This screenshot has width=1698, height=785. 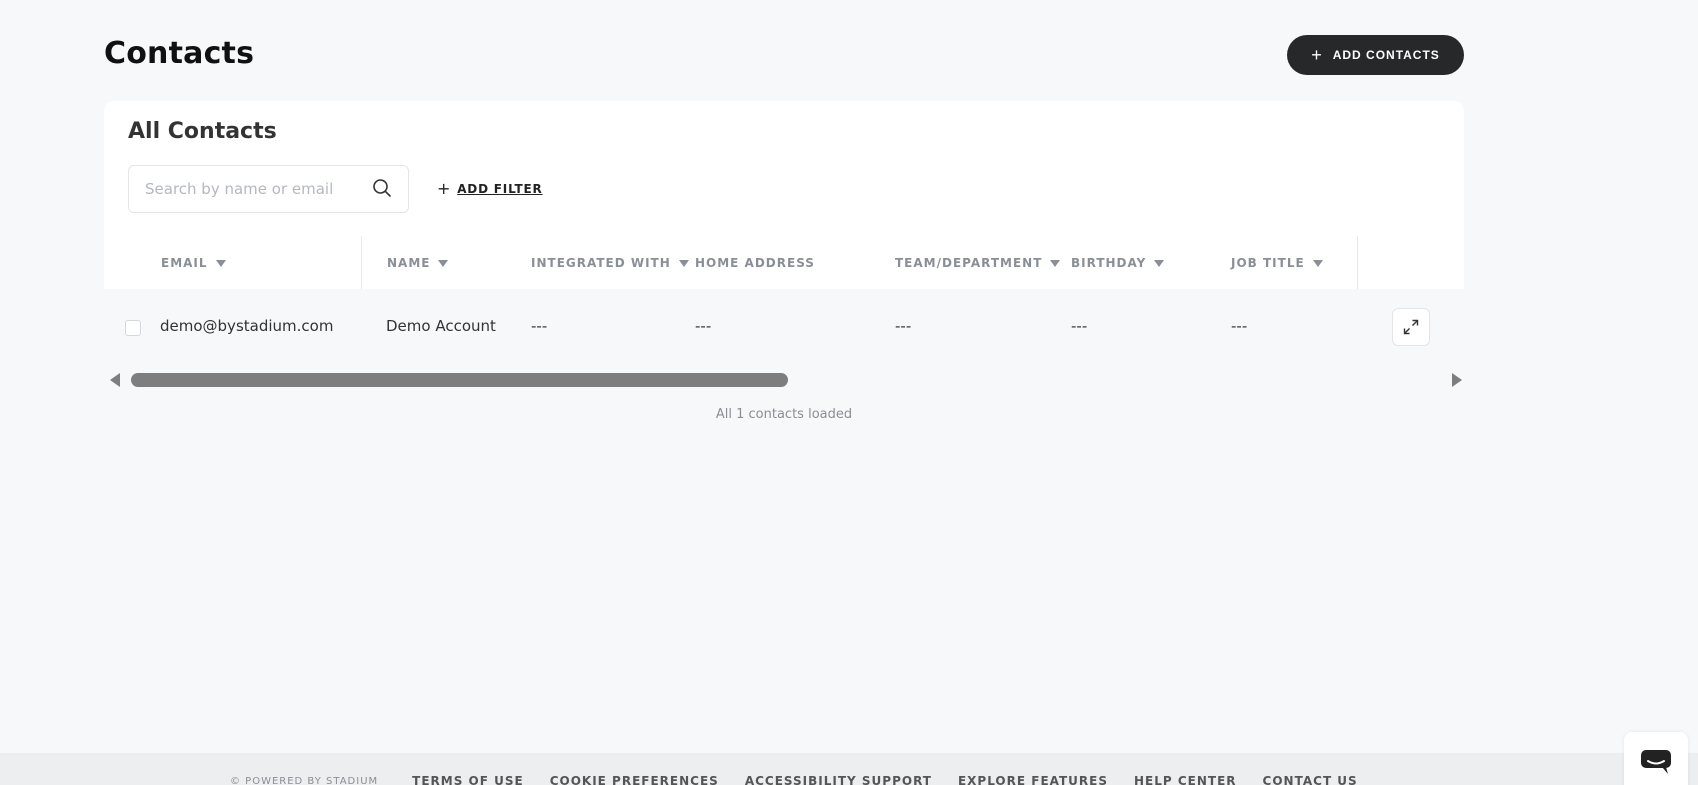 I want to click on page-title: Contacts, so click(x=179, y=53).